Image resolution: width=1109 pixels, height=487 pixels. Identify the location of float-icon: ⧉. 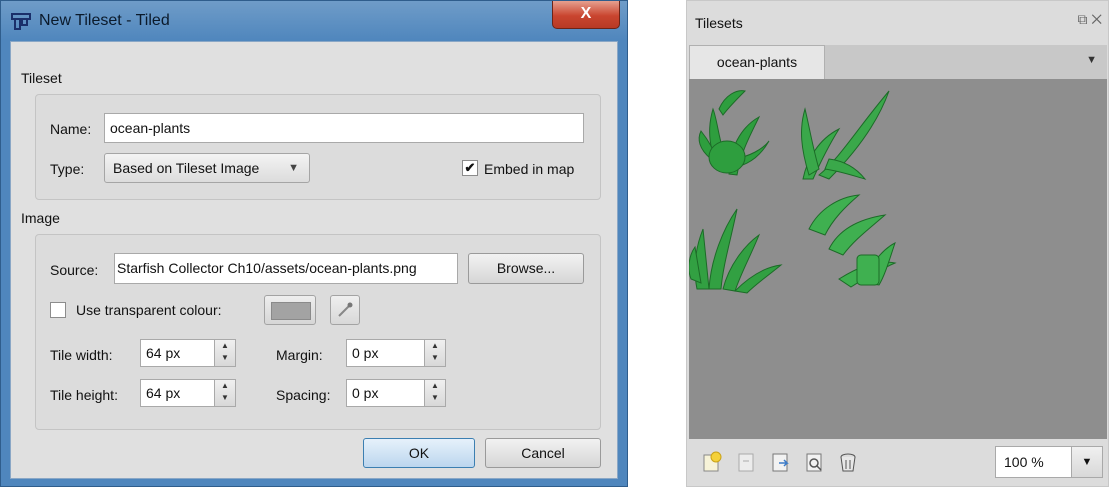
(1082, 19).